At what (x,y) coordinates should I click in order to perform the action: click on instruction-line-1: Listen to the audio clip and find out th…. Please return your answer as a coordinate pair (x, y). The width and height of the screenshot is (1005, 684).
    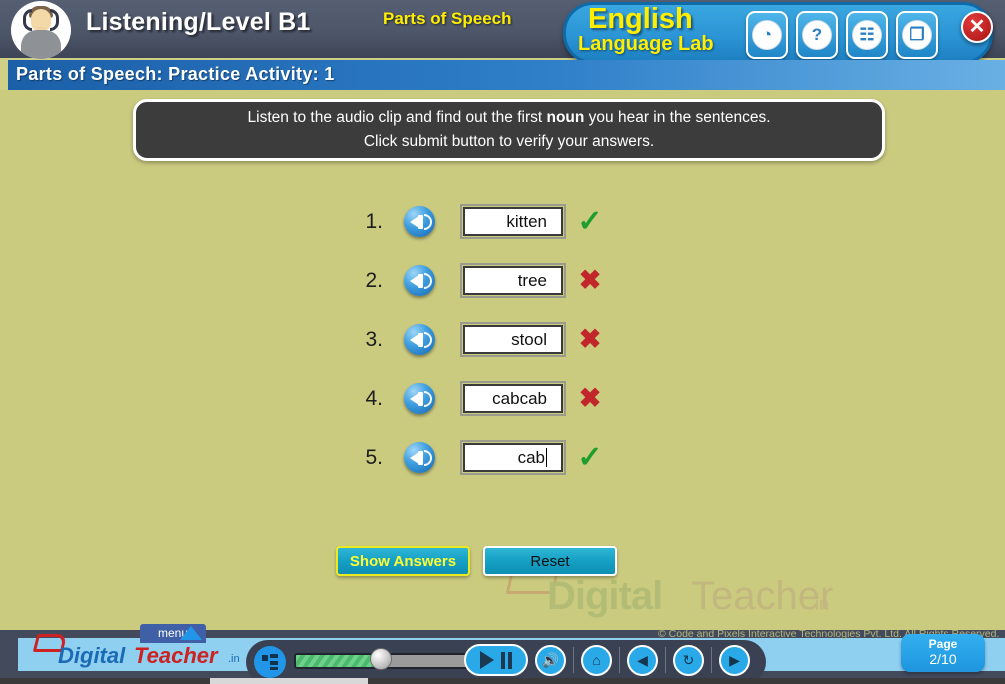
    Looking at the image, I should click on (509, 118).